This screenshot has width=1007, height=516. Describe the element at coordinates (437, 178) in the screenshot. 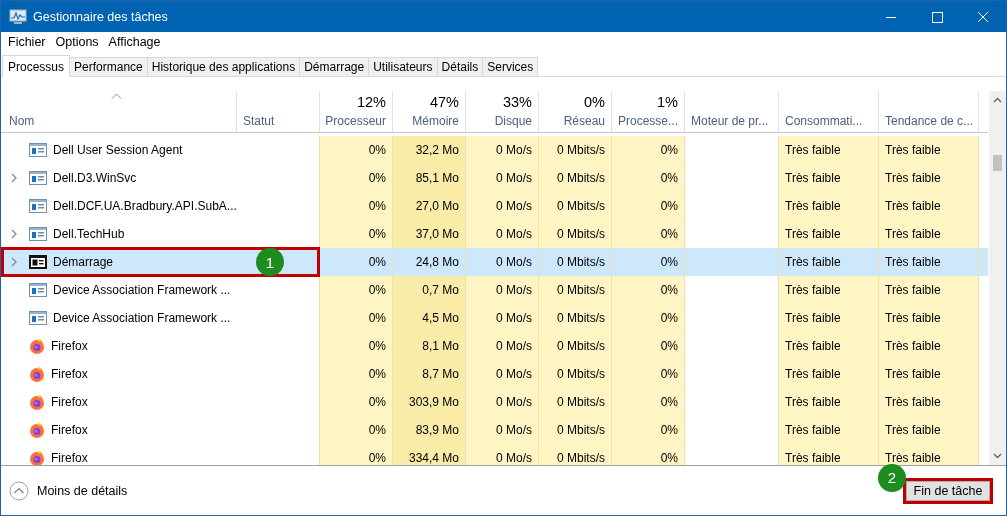

I see `table-cell: 85,1 Mo` at that location.